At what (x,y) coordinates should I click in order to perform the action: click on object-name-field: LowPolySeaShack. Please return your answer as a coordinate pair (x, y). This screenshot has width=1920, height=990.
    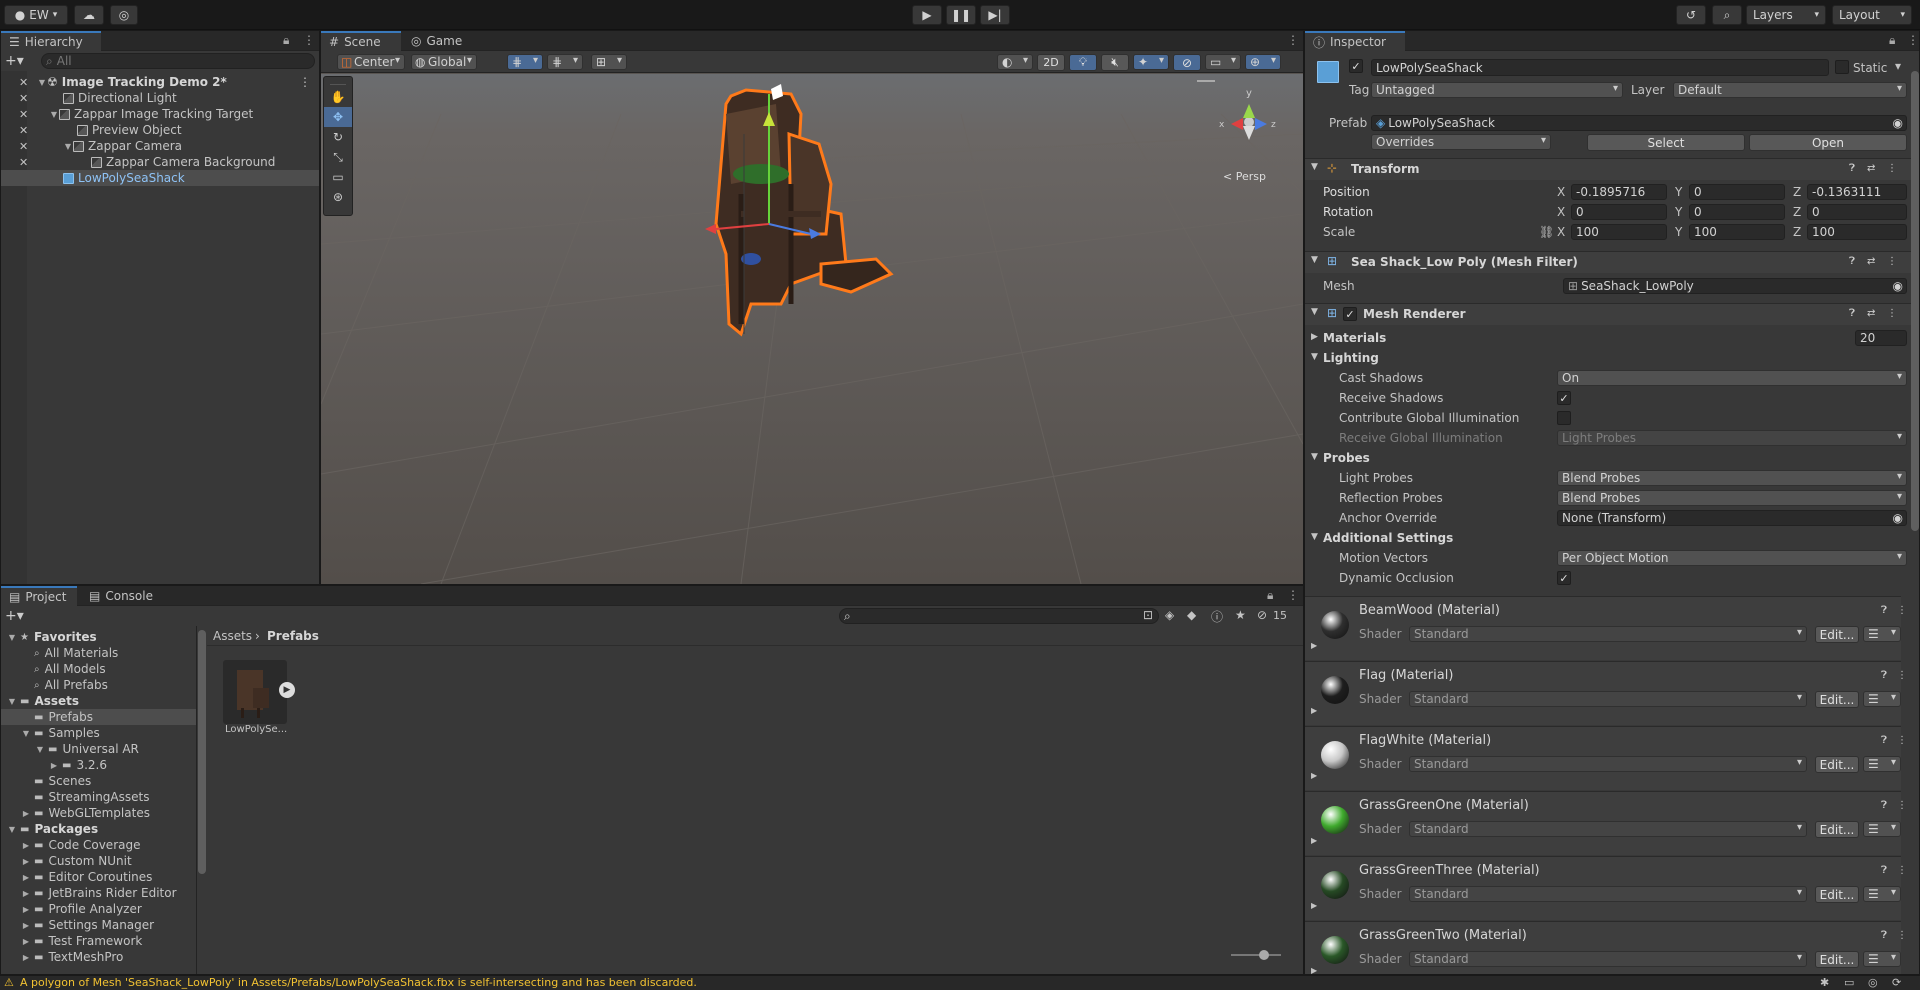
    Looking at the image, I should click on (1600, 67).